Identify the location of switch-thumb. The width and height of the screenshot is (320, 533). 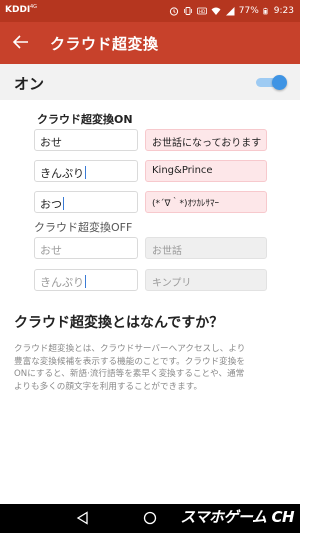
(279, 82).